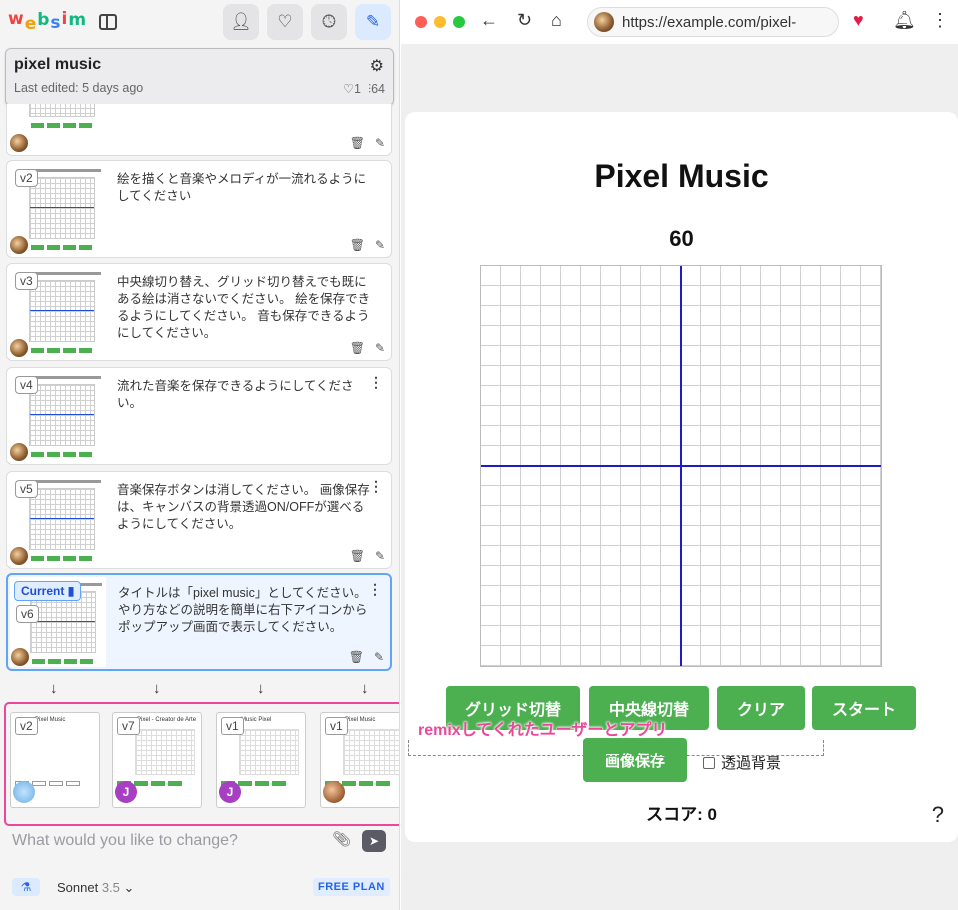 Image resolution: width=958 pixels, height=910 pixels. I want to click on version-badge: v6, so click(27, 614).